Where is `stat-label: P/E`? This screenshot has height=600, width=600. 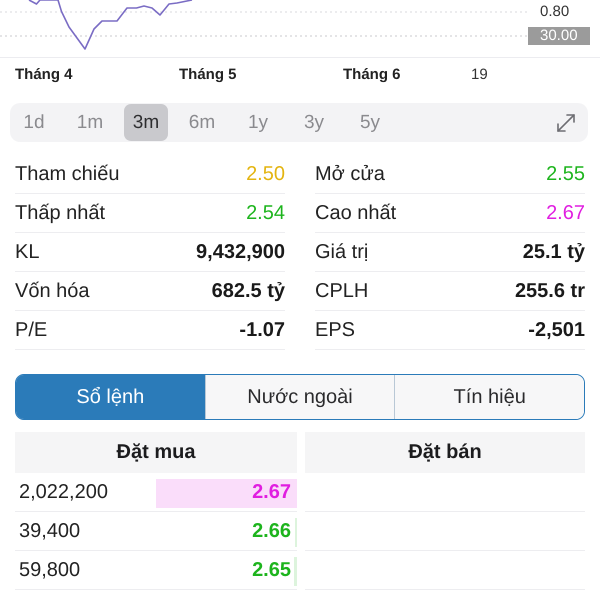 stat-label: P/E is located at coordinates (31, 330).